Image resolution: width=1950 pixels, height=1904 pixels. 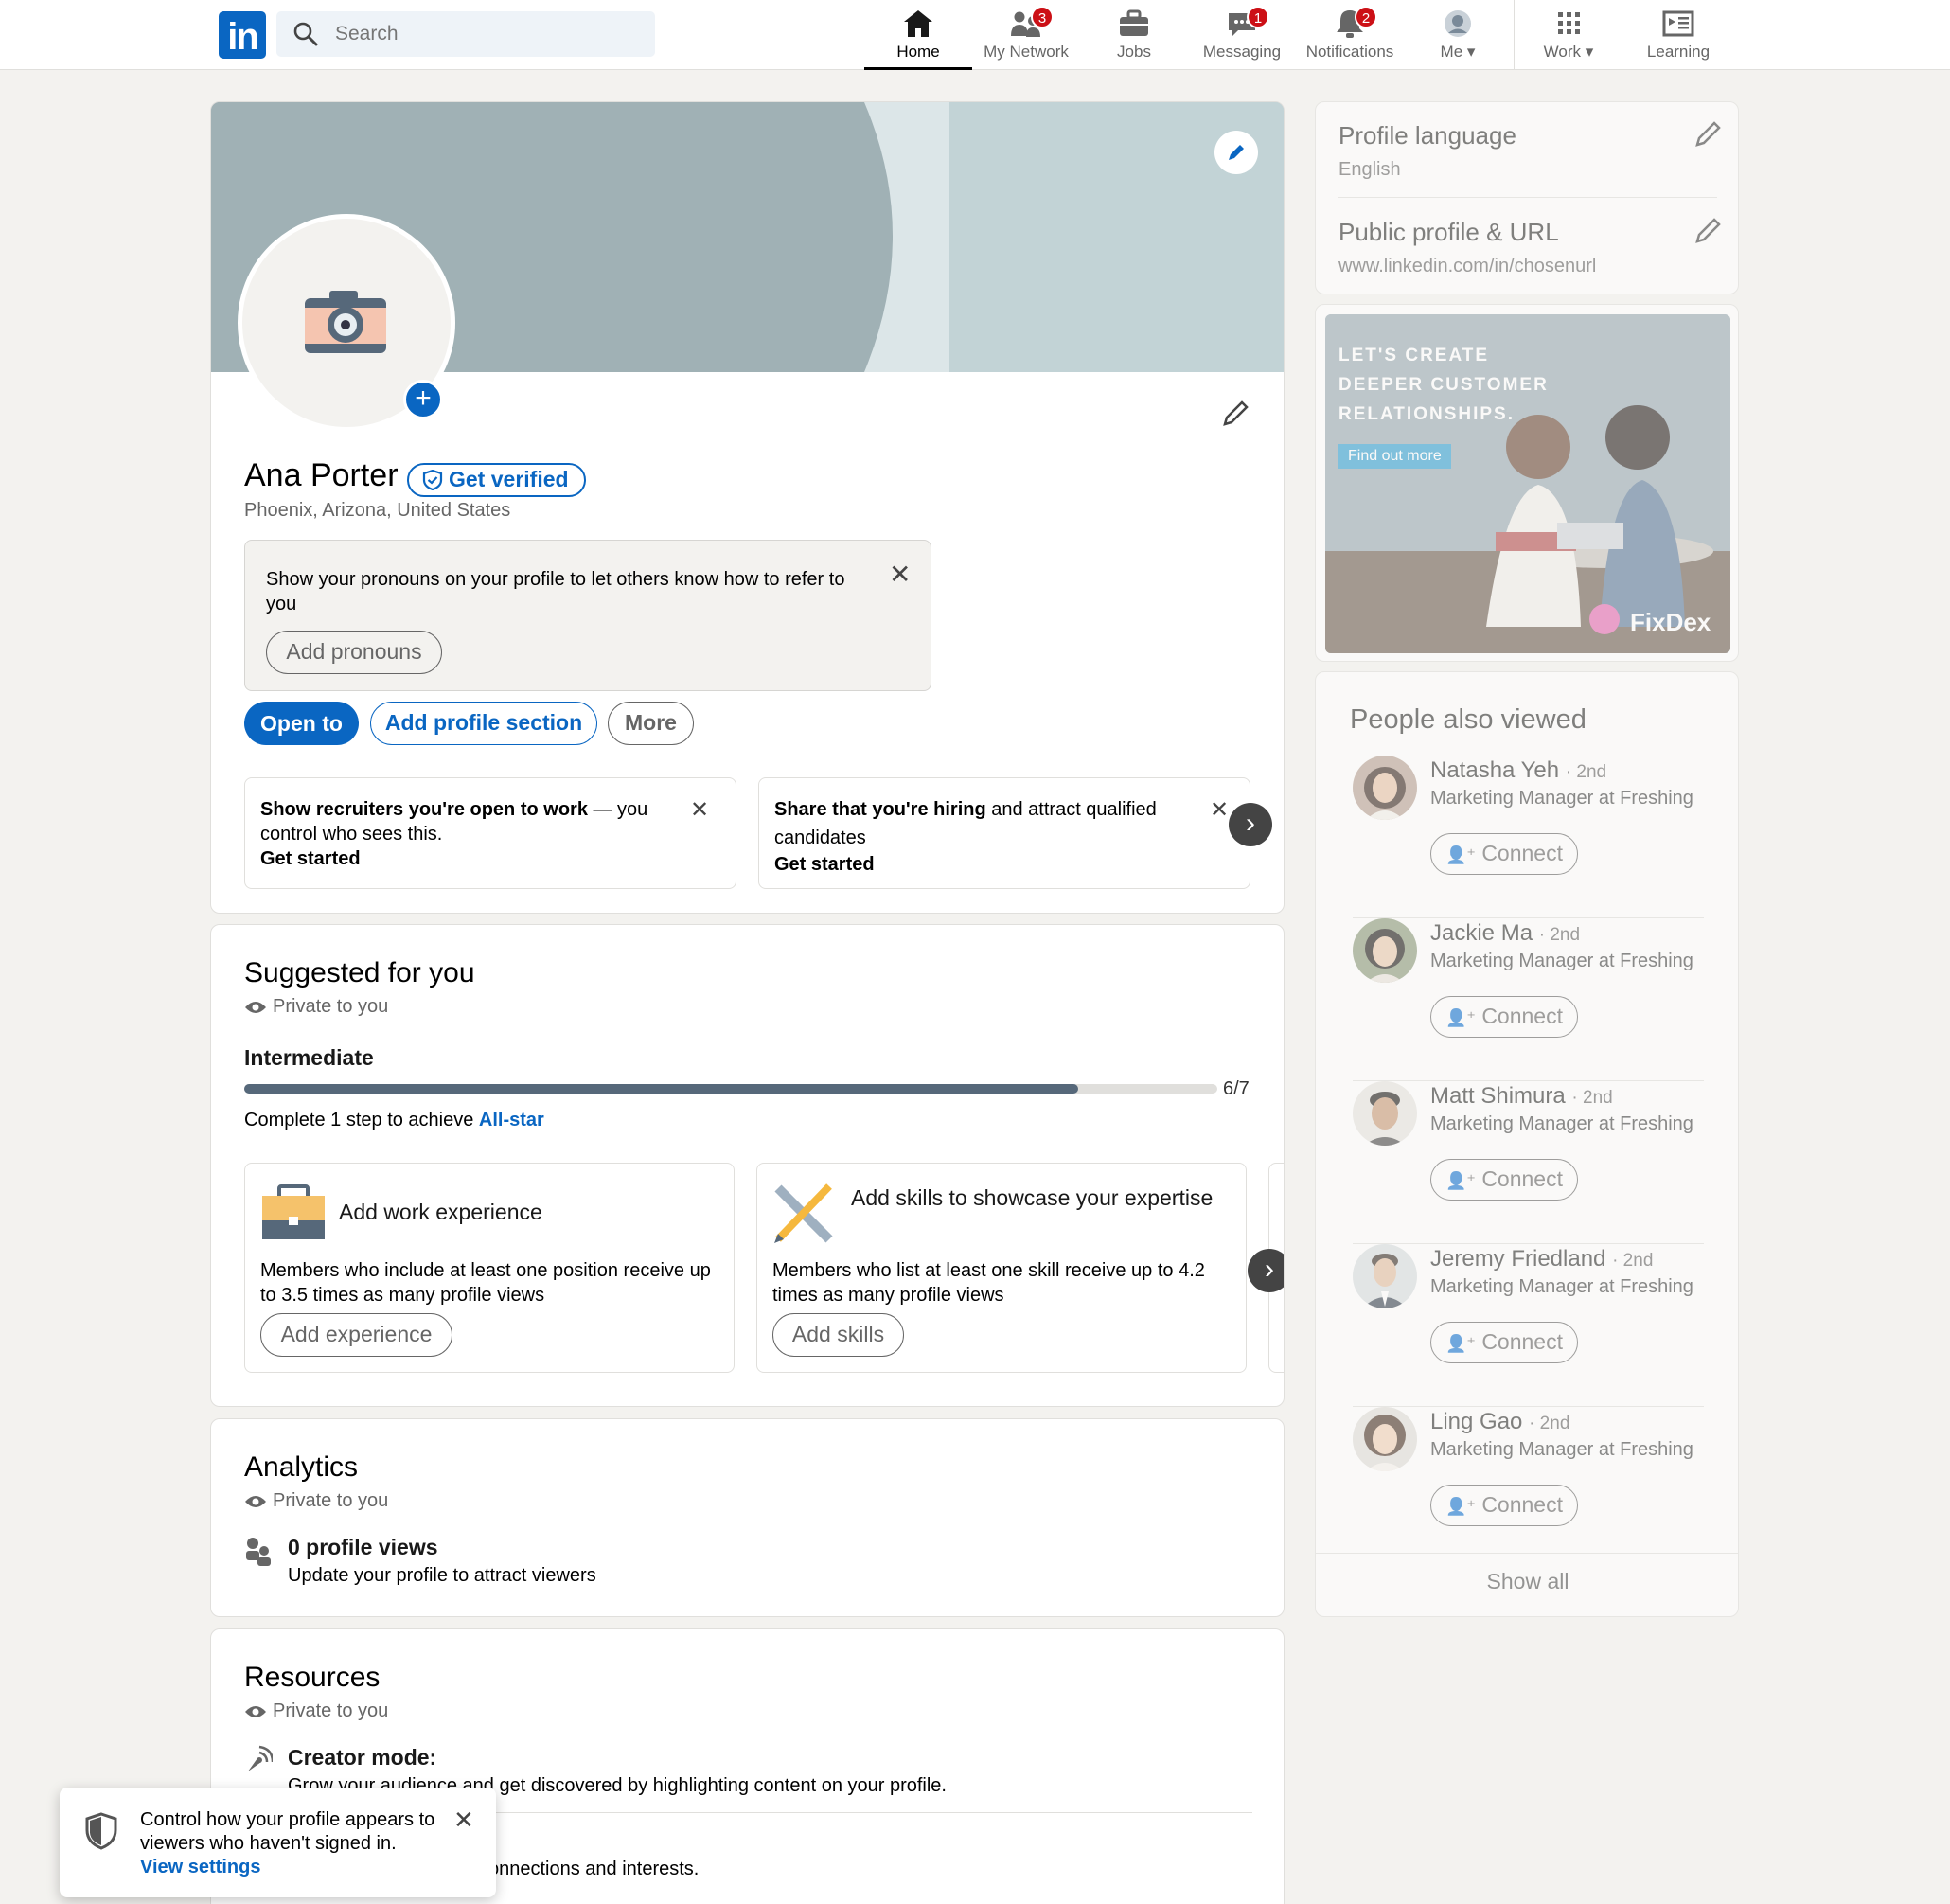 I want to click on edit-intro-pencil-icon, so click(x=1235, y=414).